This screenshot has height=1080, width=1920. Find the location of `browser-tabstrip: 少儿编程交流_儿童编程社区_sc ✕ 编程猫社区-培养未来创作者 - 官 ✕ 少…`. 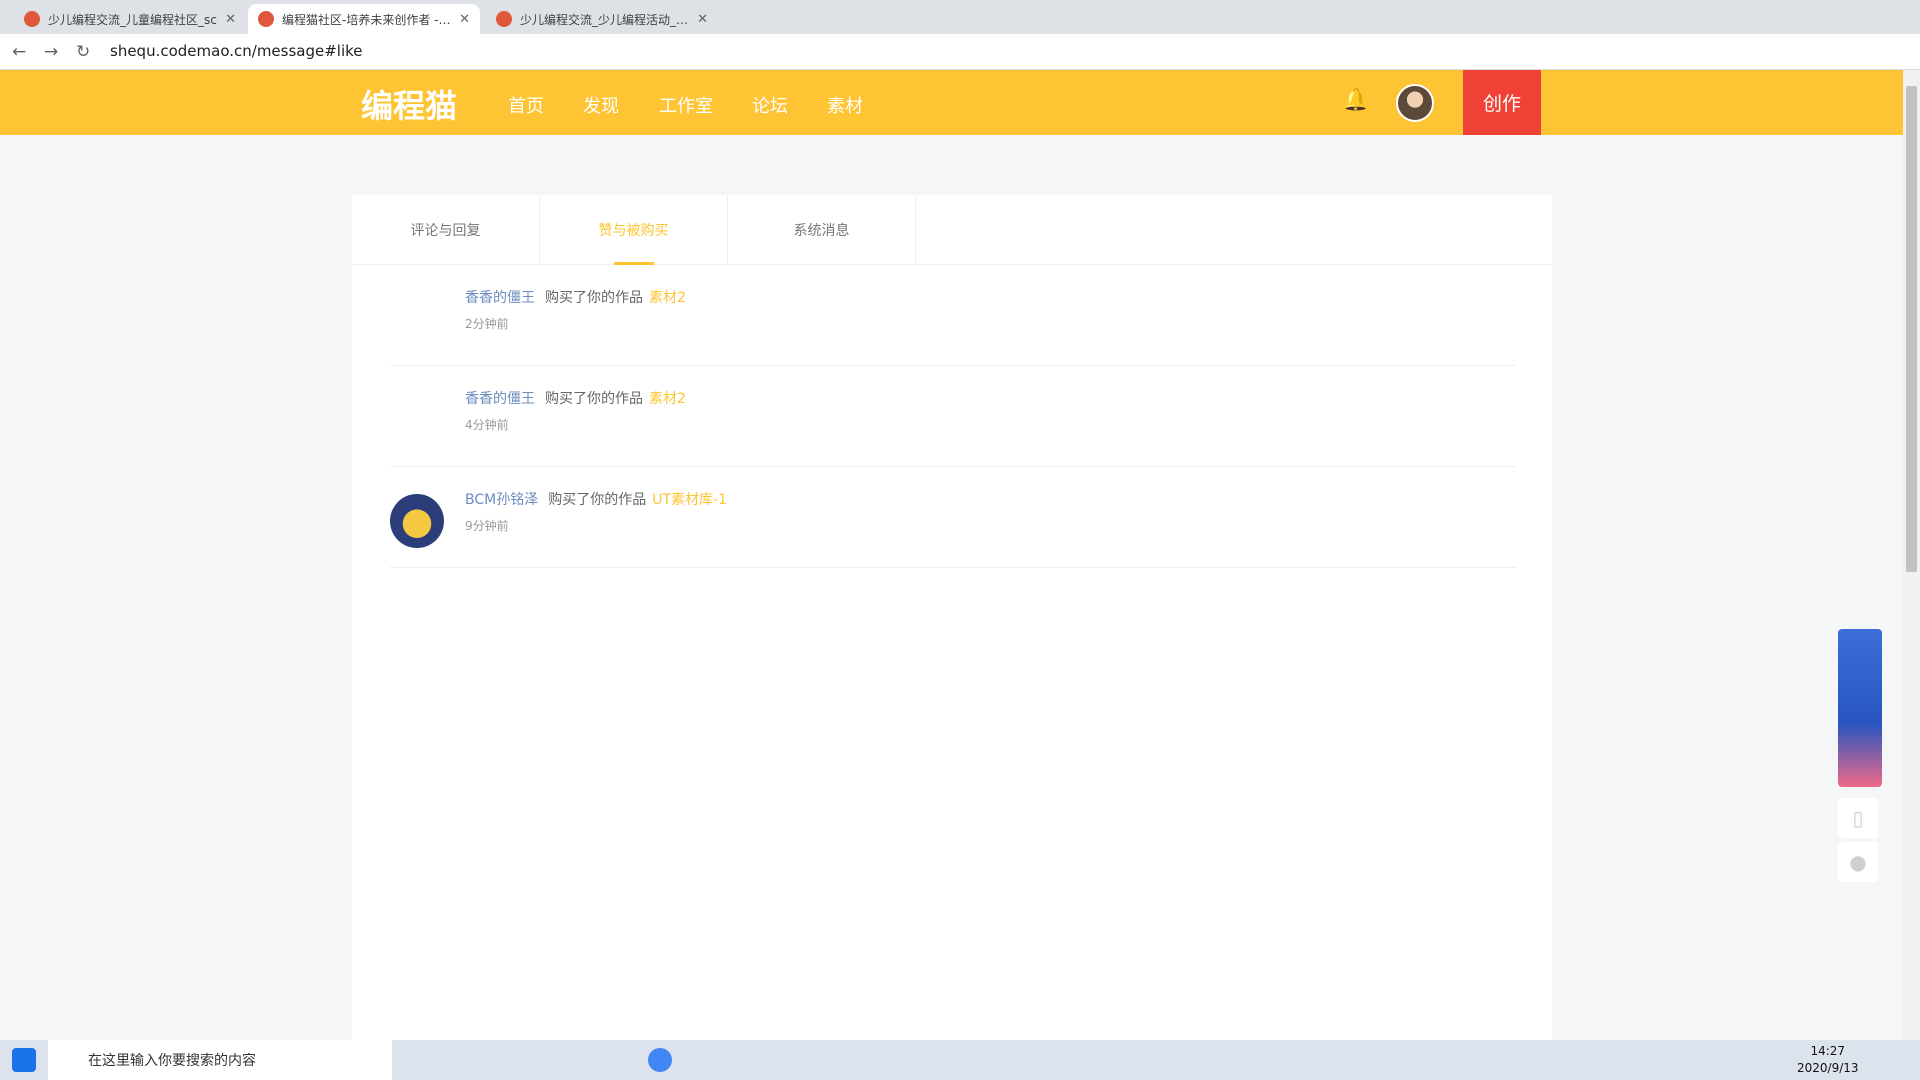

browser-tabstrip: 少儿编程交流_儿童编程社区_sc ✕ 编程猫社区-培养未来创作者 - 官 ✕ 少… is located at coordinates (960, 17).